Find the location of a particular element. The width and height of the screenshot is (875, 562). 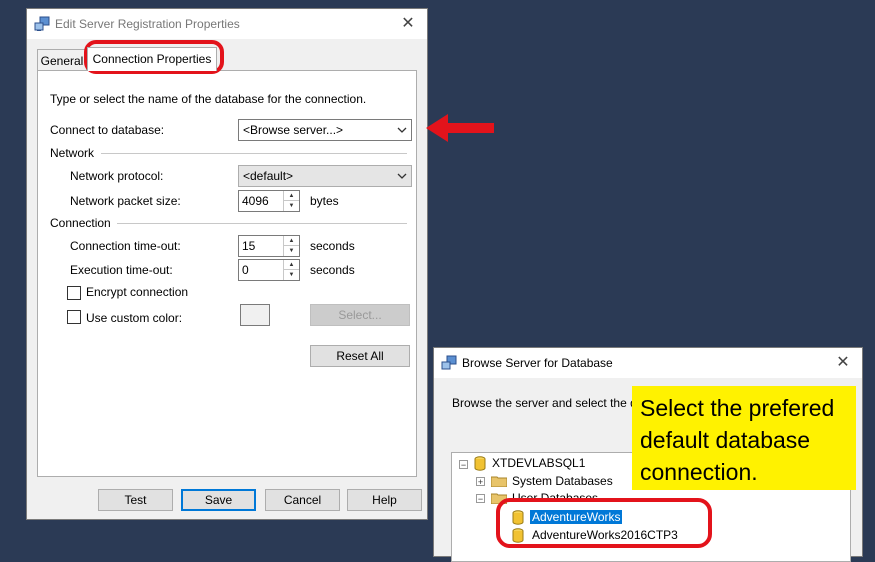

save-button: Save is located at coordinates (218, 500).